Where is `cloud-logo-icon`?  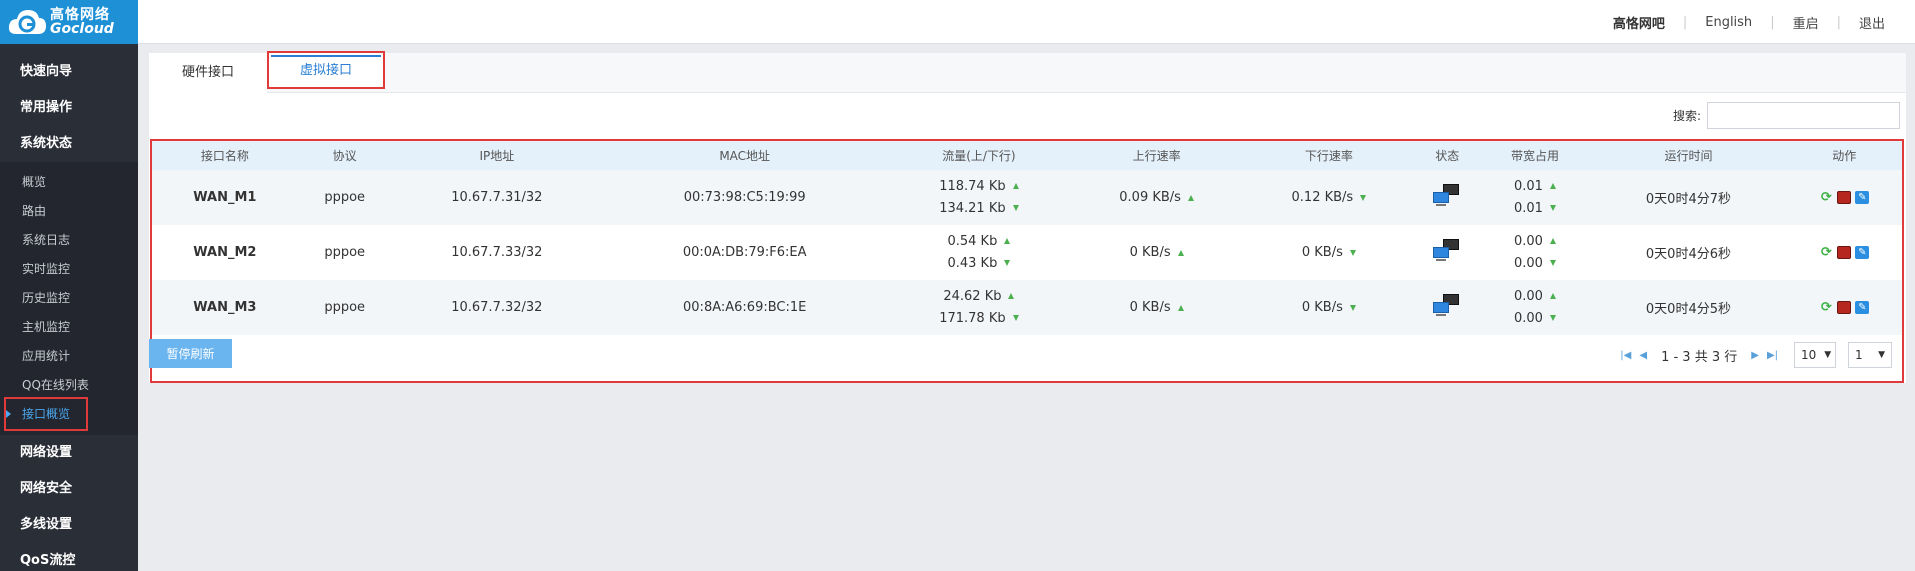 cloud-logo-icon is located at coordinates (27, 22).